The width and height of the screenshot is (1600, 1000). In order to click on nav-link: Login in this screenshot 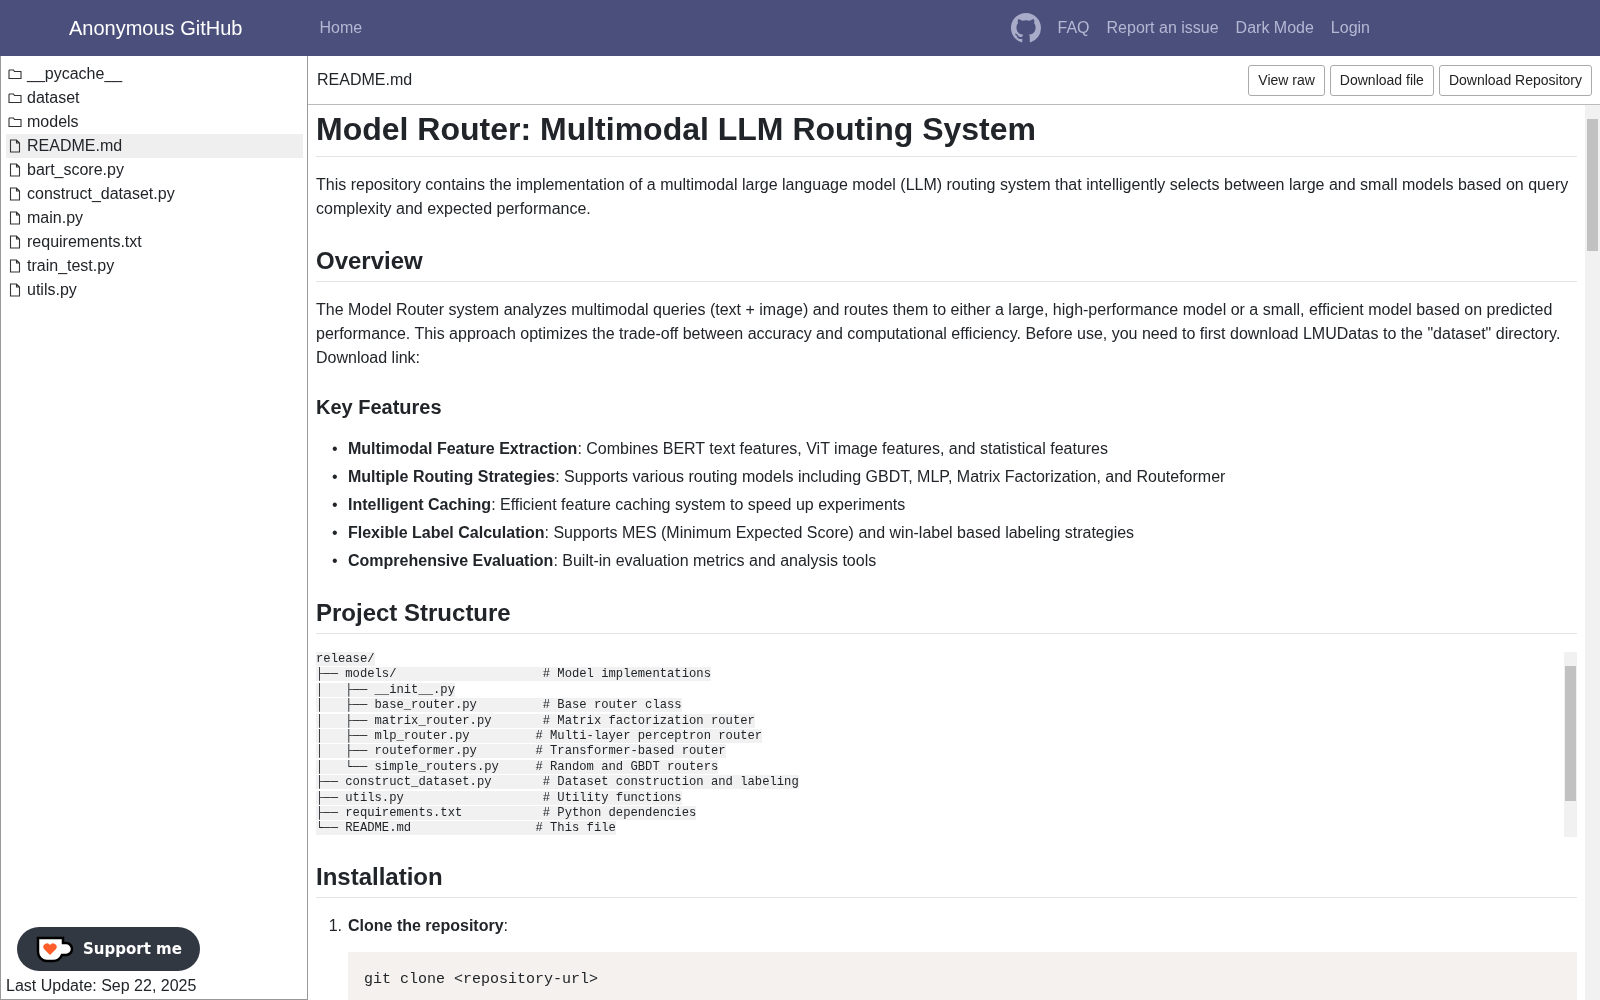, I will do `click(1350, 28)`.